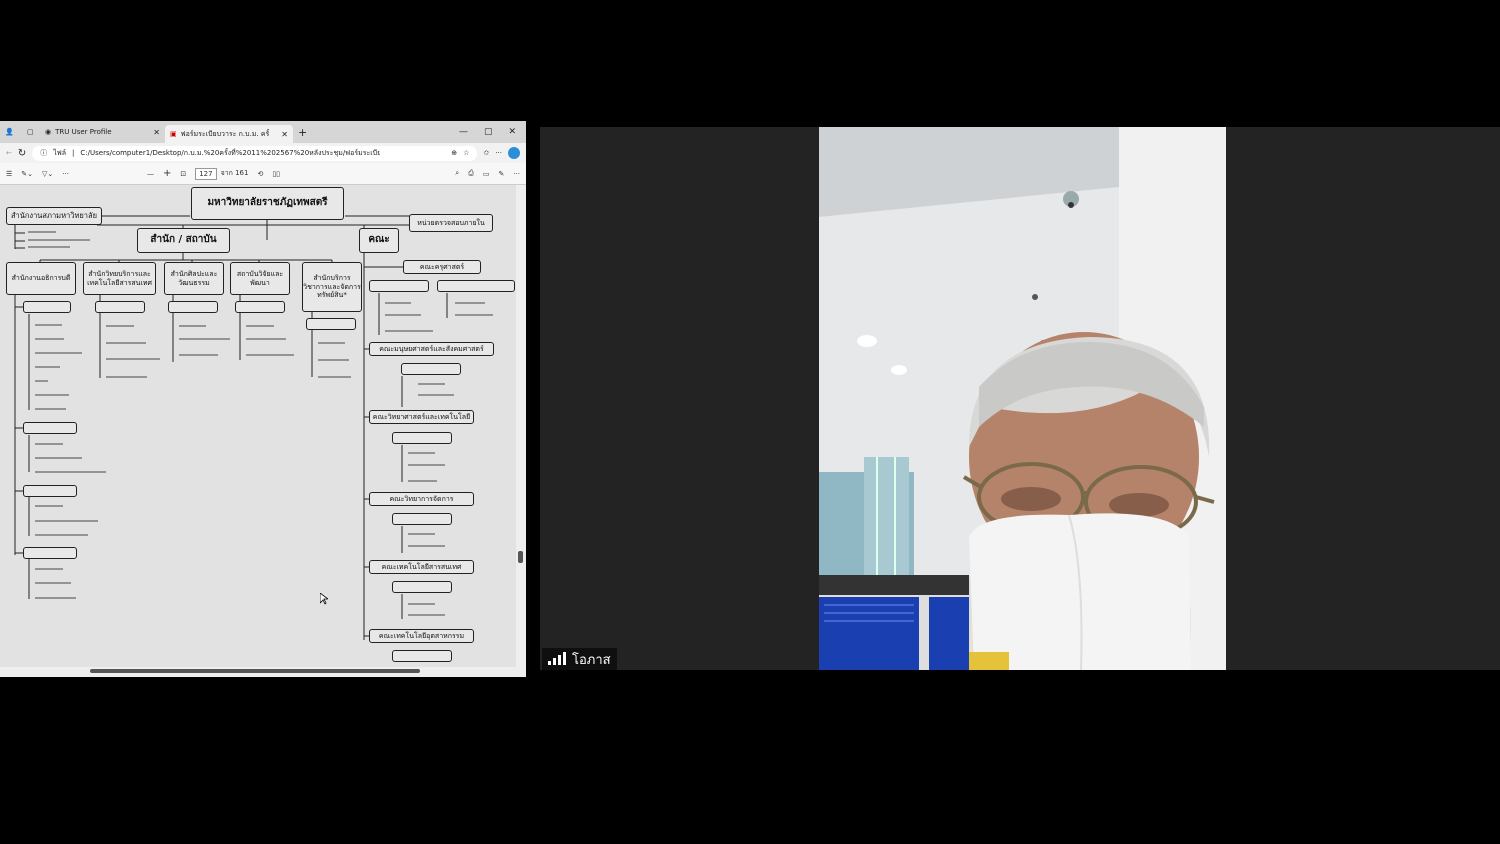  I want to click on tab-title: ฟอร์มระเบียบวาระ ก.บ.ม. ครั้งที่ 11-2567, so click(224, 133).